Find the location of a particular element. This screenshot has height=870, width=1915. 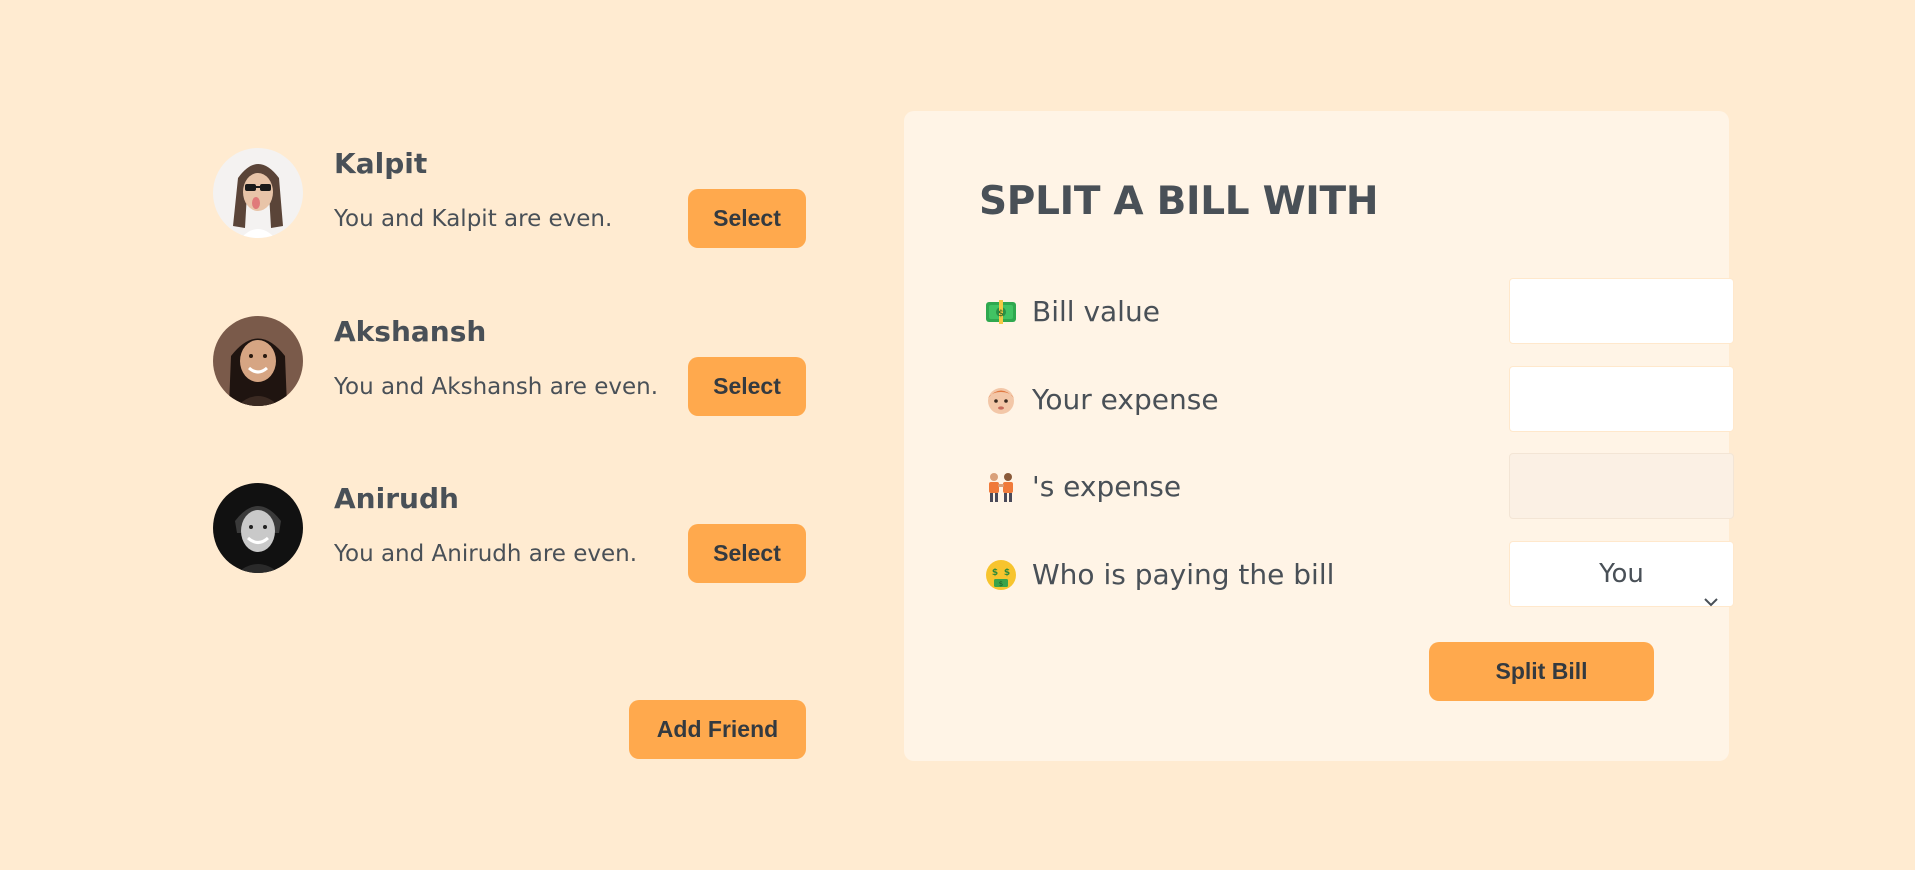

friend-name: Akshansh is located at coordinates (410, 331).